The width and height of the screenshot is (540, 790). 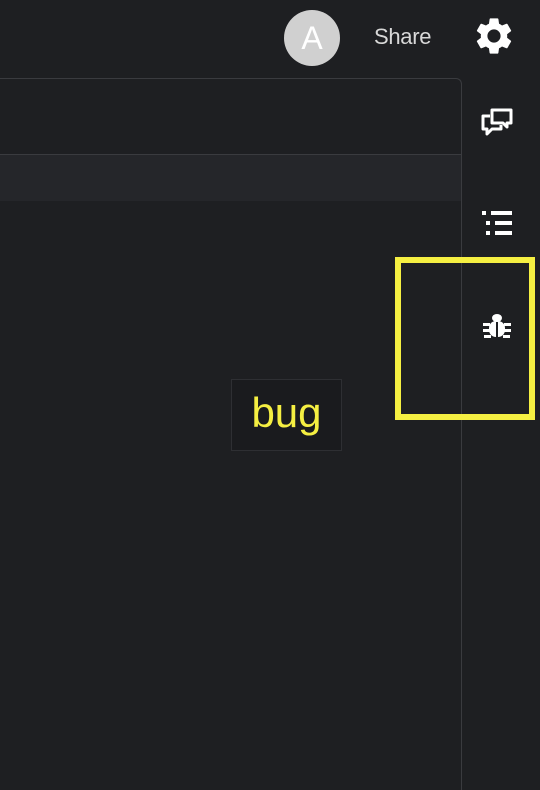 I want to click on tooltip-text: bug, so click(x=286, y=412).